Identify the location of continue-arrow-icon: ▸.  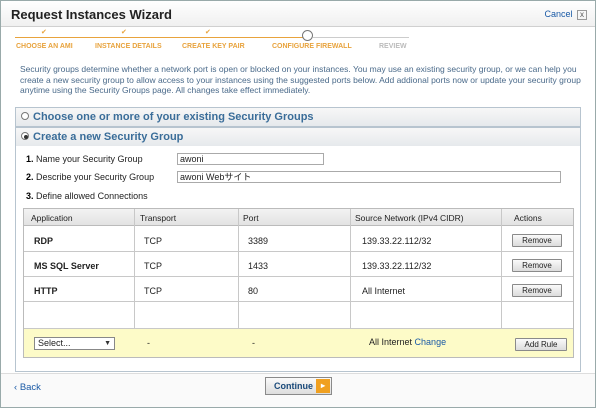
(323, 386).